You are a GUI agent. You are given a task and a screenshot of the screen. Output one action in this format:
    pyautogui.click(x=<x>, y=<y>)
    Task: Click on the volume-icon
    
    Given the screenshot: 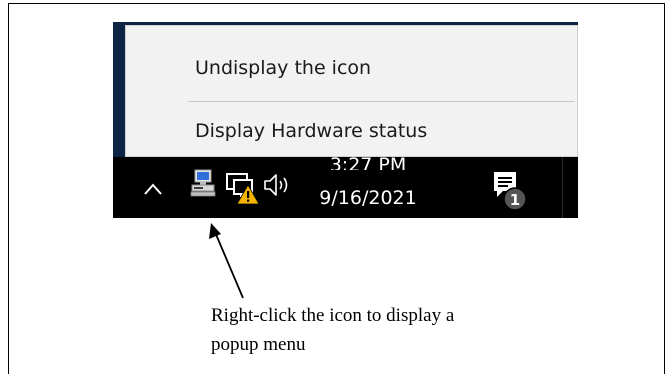 What is the action you would take?
    pyautogui.click(x=278, y=185)
    